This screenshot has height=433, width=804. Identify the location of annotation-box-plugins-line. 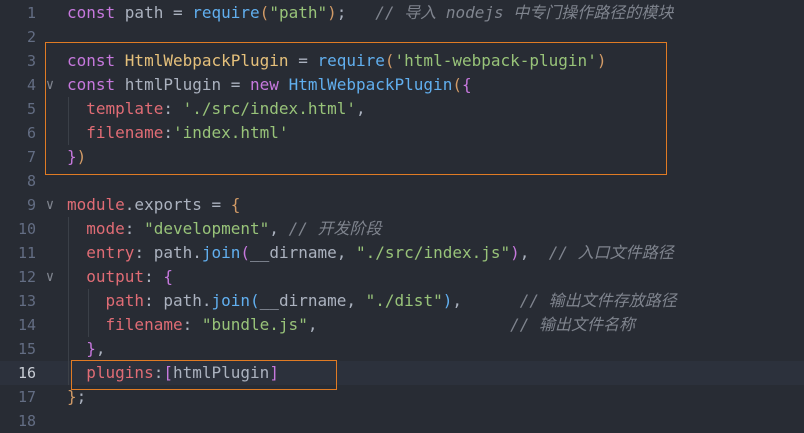
(204, 375).